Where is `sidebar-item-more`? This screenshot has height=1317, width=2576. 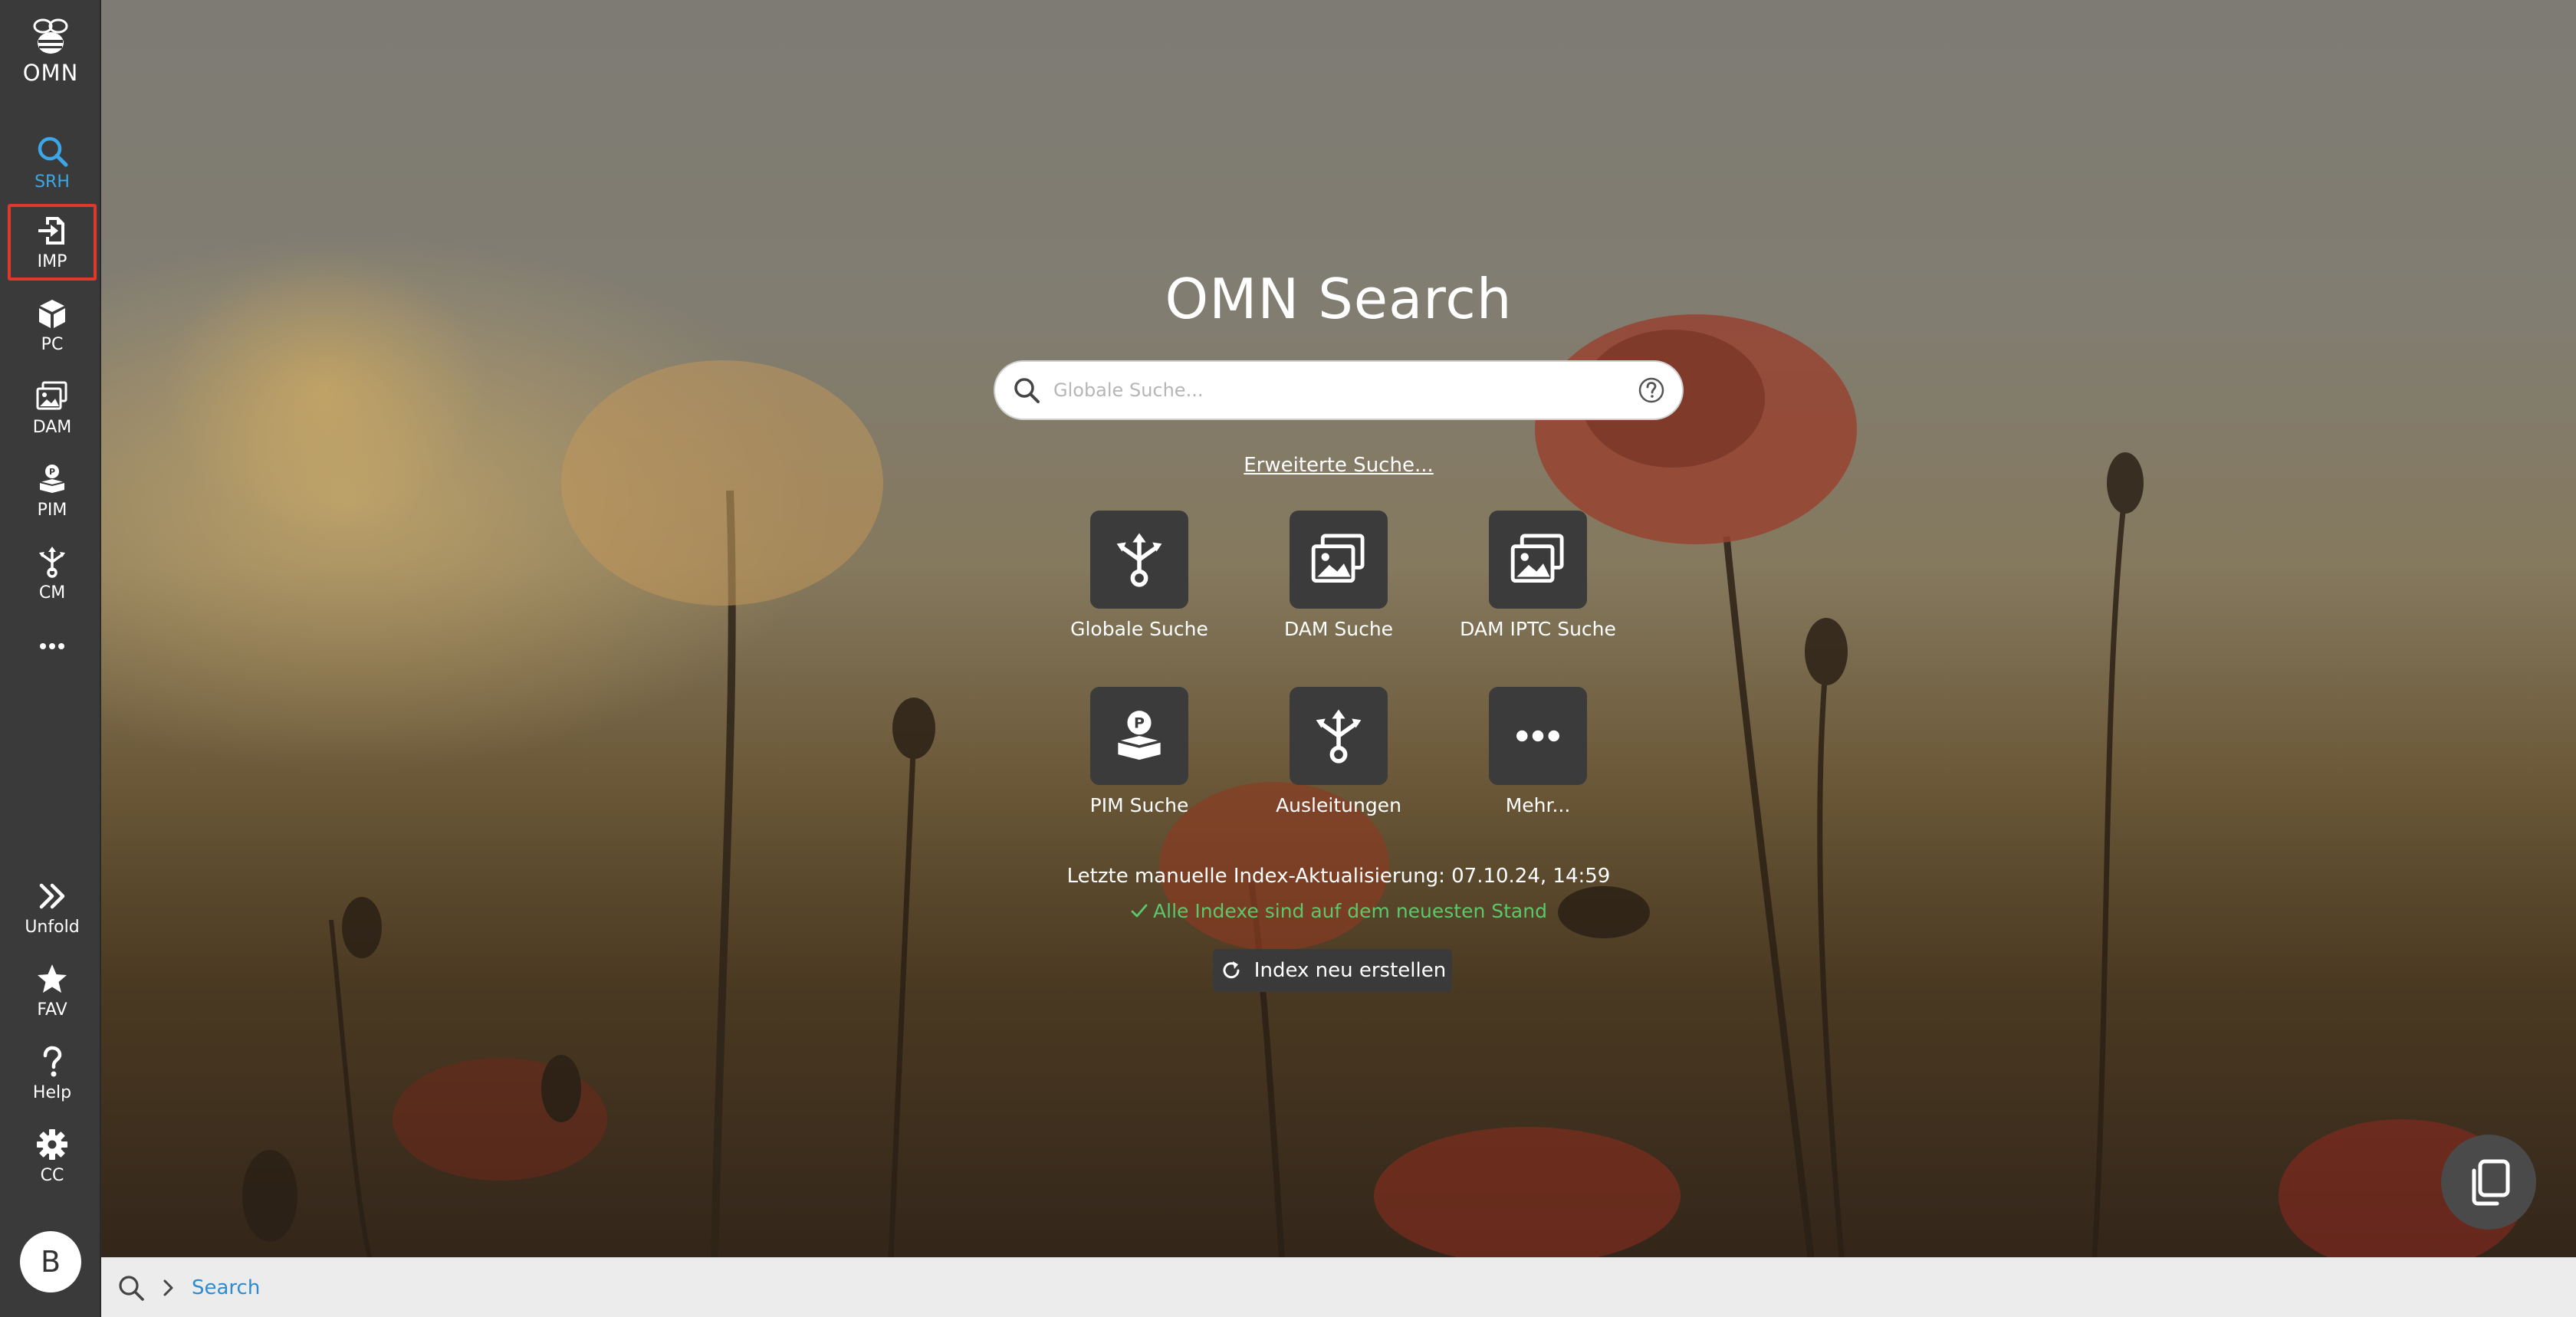
sidebar-item-more is located at coordinates (53, 646).